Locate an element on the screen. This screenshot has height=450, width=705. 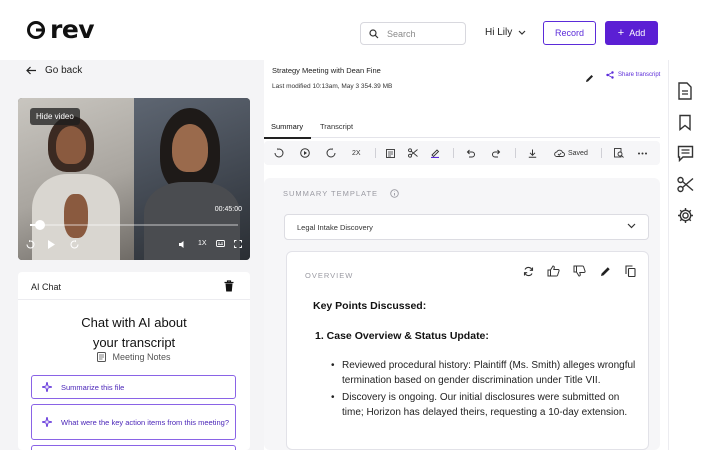
saved-status: Saved is located at coordinates (571, 153).